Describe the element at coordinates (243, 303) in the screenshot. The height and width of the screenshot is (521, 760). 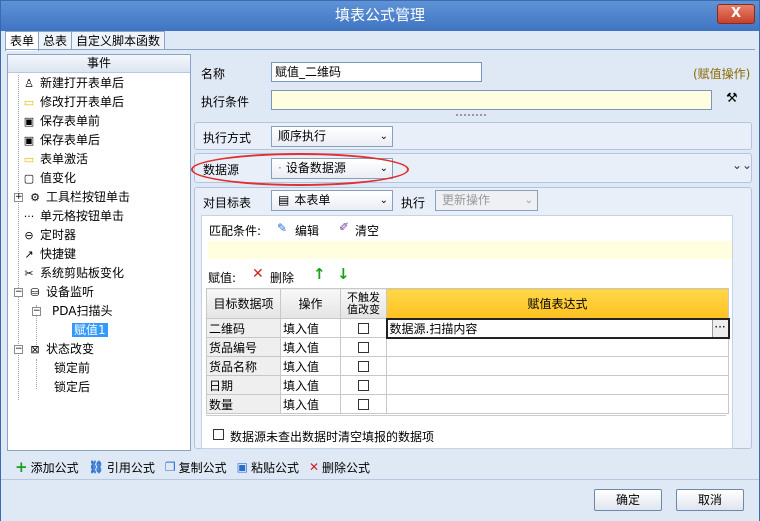
I see `col-target-item: 目标数据项` at that location.